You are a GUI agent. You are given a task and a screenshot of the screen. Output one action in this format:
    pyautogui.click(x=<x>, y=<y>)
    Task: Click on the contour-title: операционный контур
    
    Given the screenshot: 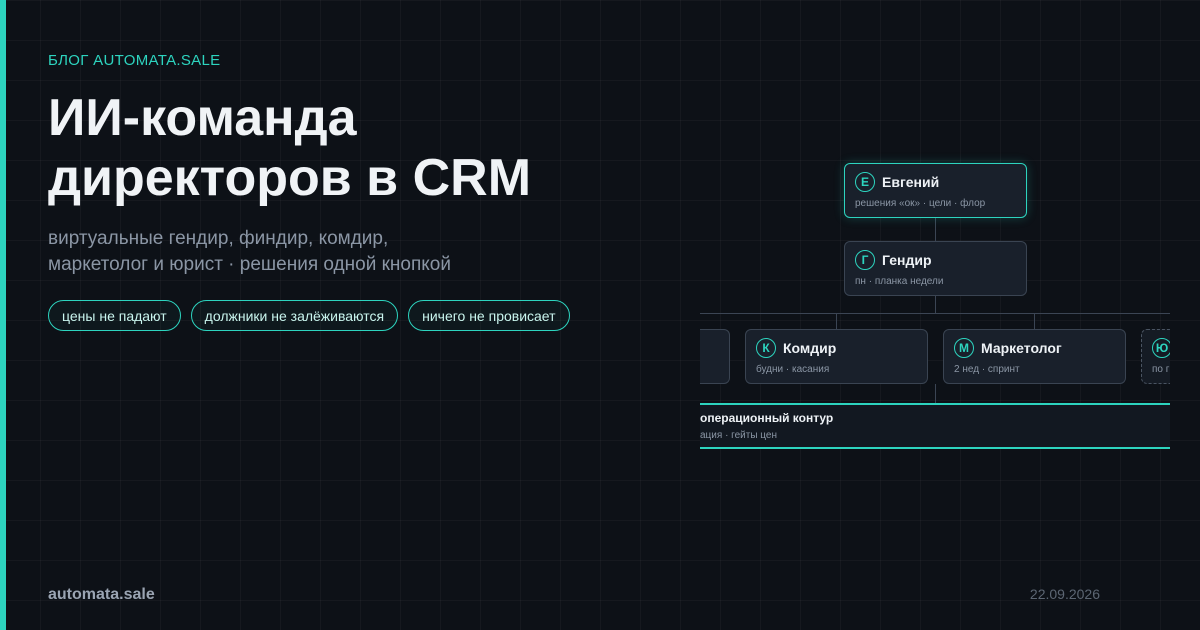 What is the action you would take?
    pyautogui.click(x=767, y=418)
    